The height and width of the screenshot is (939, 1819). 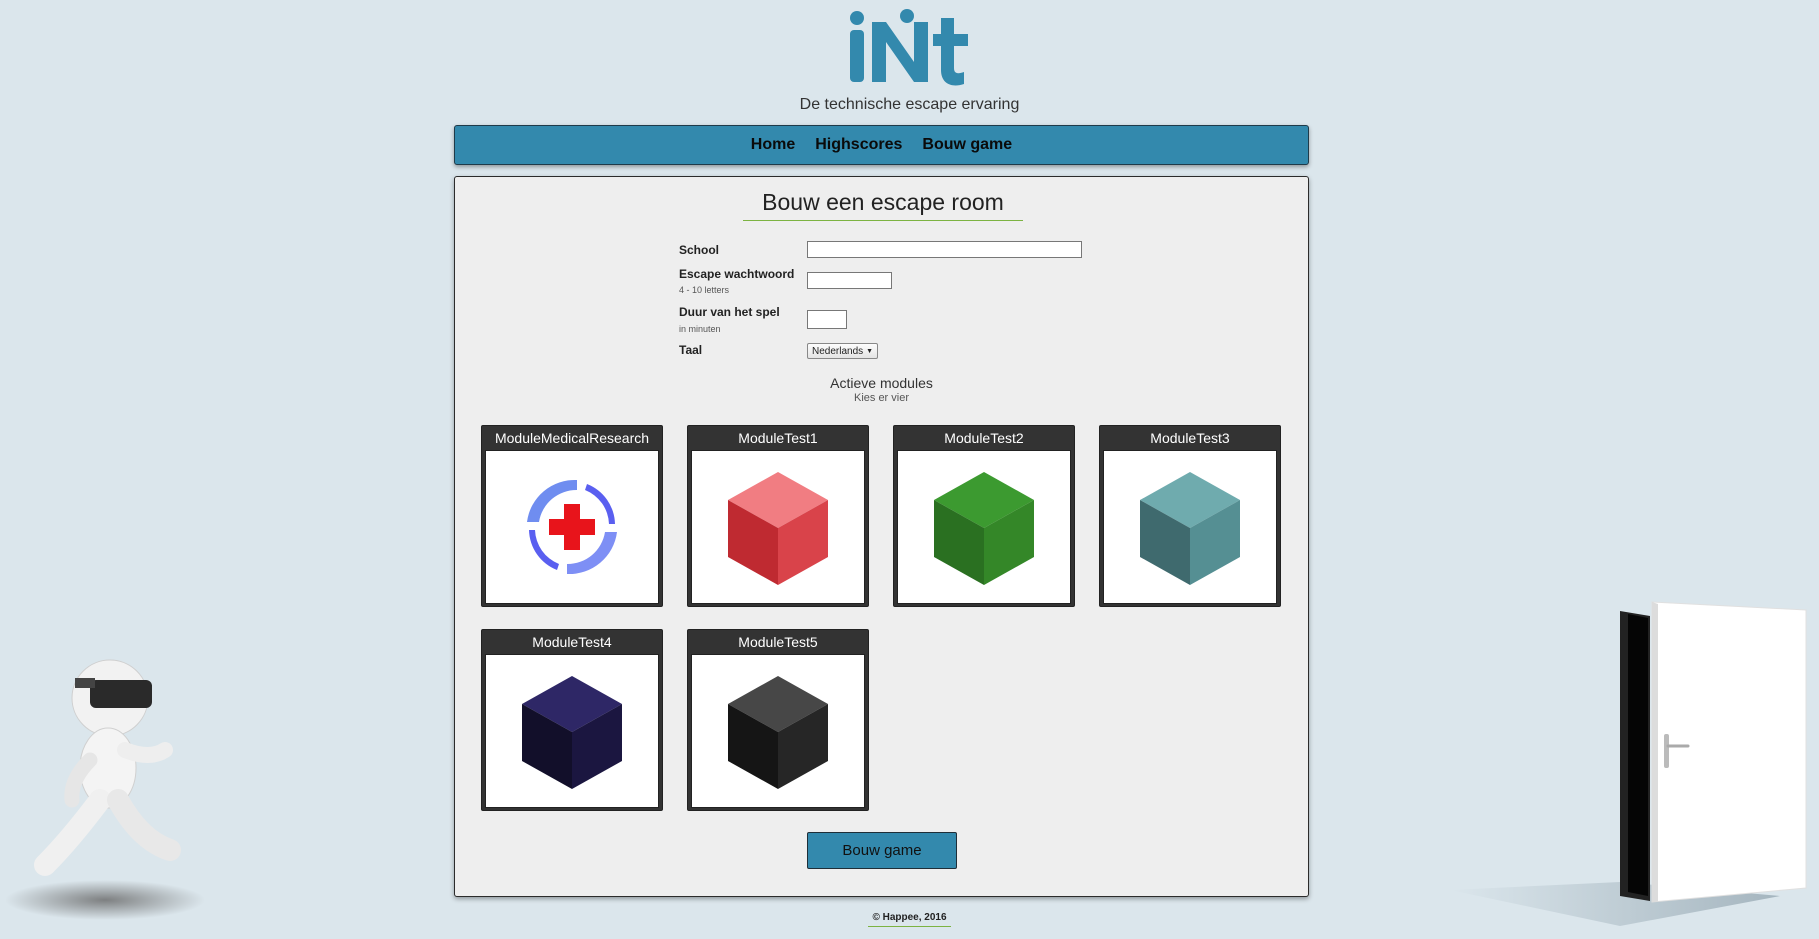 I want to click on teal-cube-icon, so click(x=1190, y=528).